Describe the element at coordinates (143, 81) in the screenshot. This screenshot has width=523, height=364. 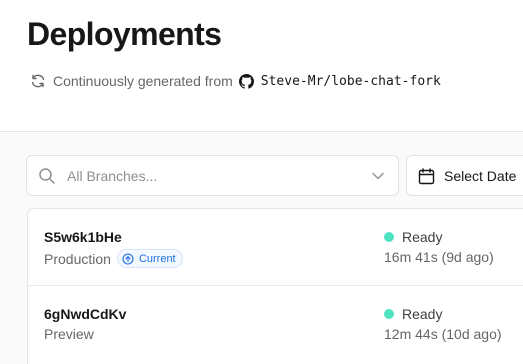
I see `source-label: Continuously generated from` at that location.